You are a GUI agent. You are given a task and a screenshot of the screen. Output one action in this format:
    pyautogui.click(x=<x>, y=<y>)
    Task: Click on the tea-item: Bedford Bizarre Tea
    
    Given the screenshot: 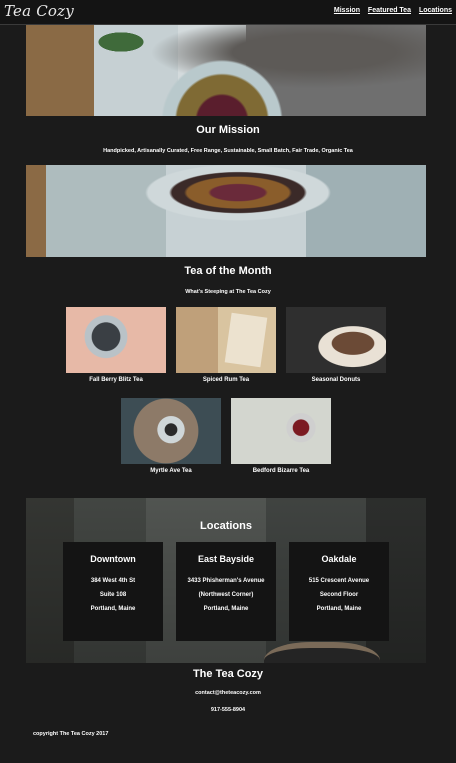 What is the action you would take?
    pyautogui.click(x=281, y=436)
    